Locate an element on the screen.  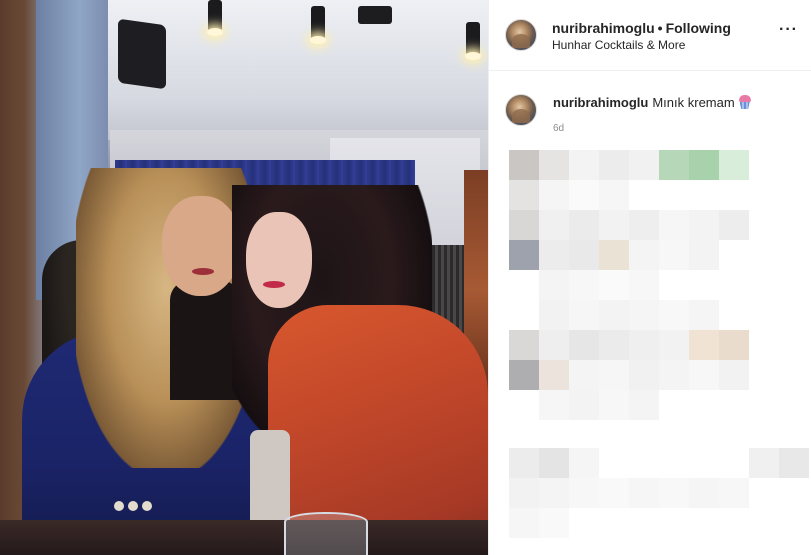
photo-glass is located at coordinates (326, 533).